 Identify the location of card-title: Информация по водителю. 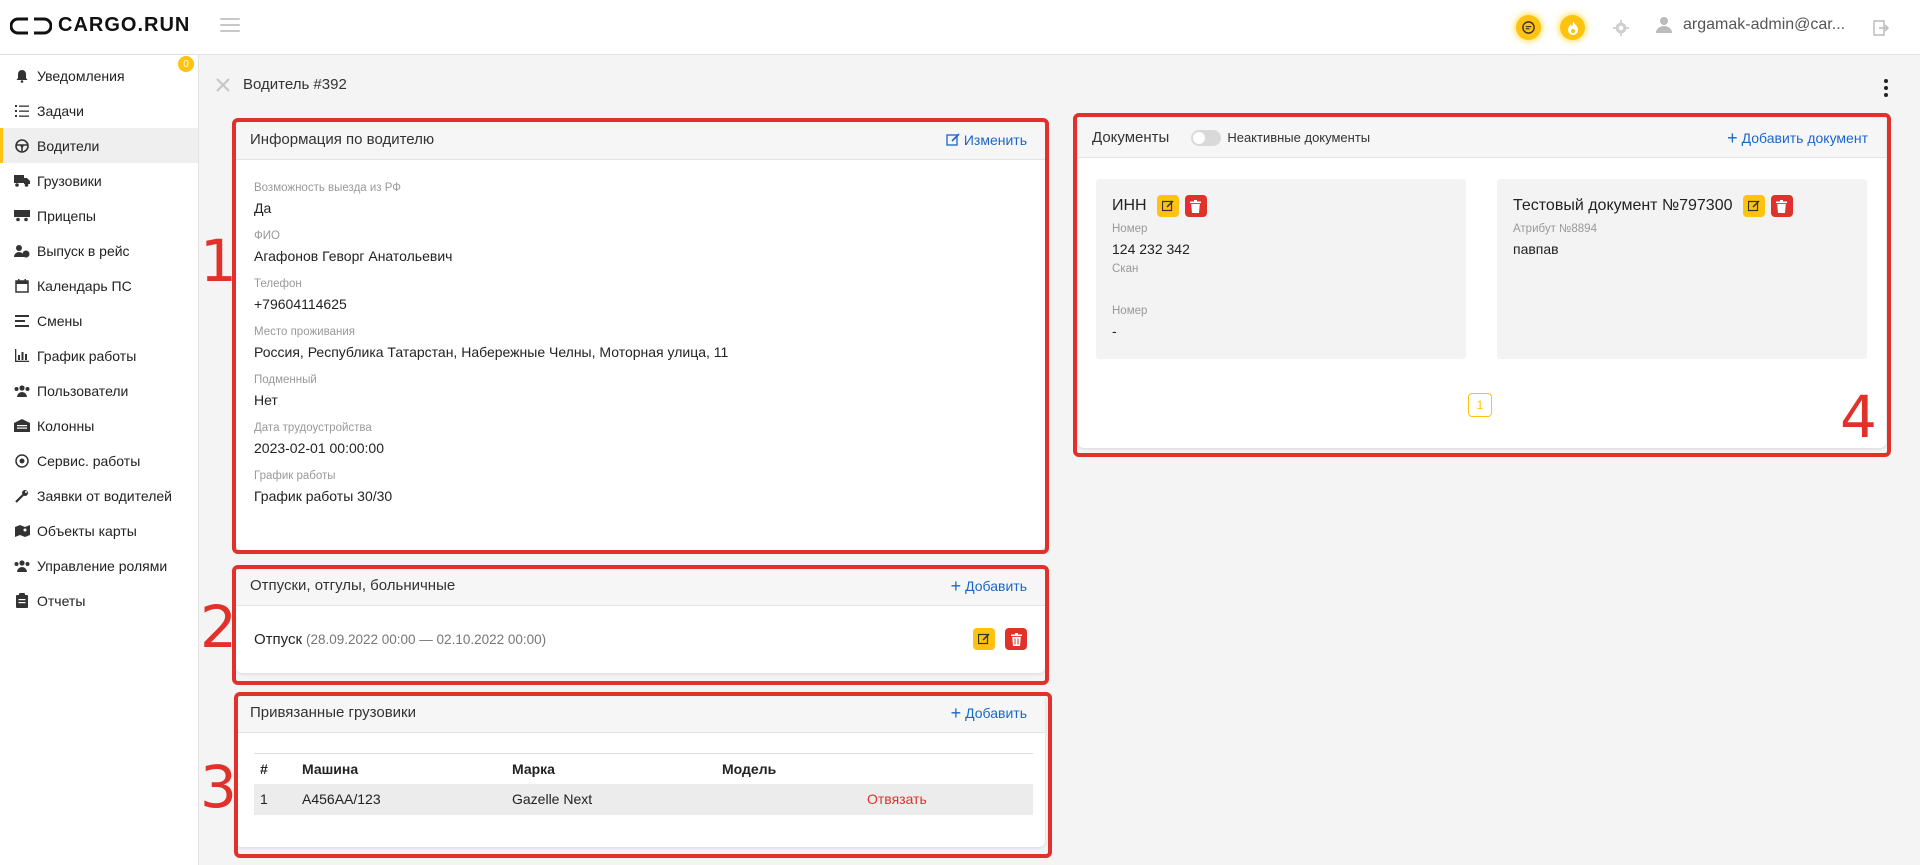
(342, 139).